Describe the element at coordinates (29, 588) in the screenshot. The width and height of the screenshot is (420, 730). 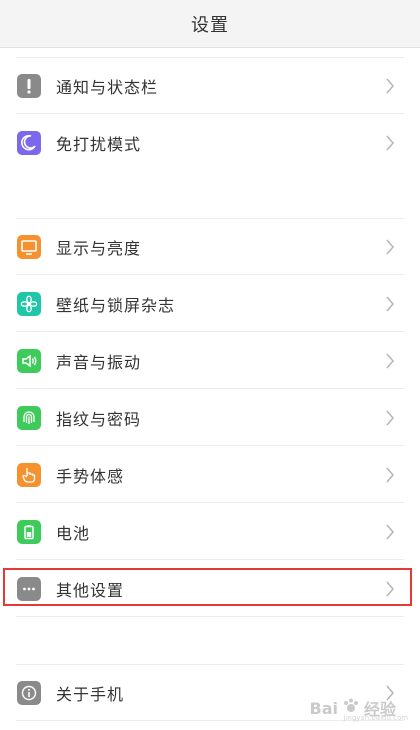
I see `more-icon` at that location.